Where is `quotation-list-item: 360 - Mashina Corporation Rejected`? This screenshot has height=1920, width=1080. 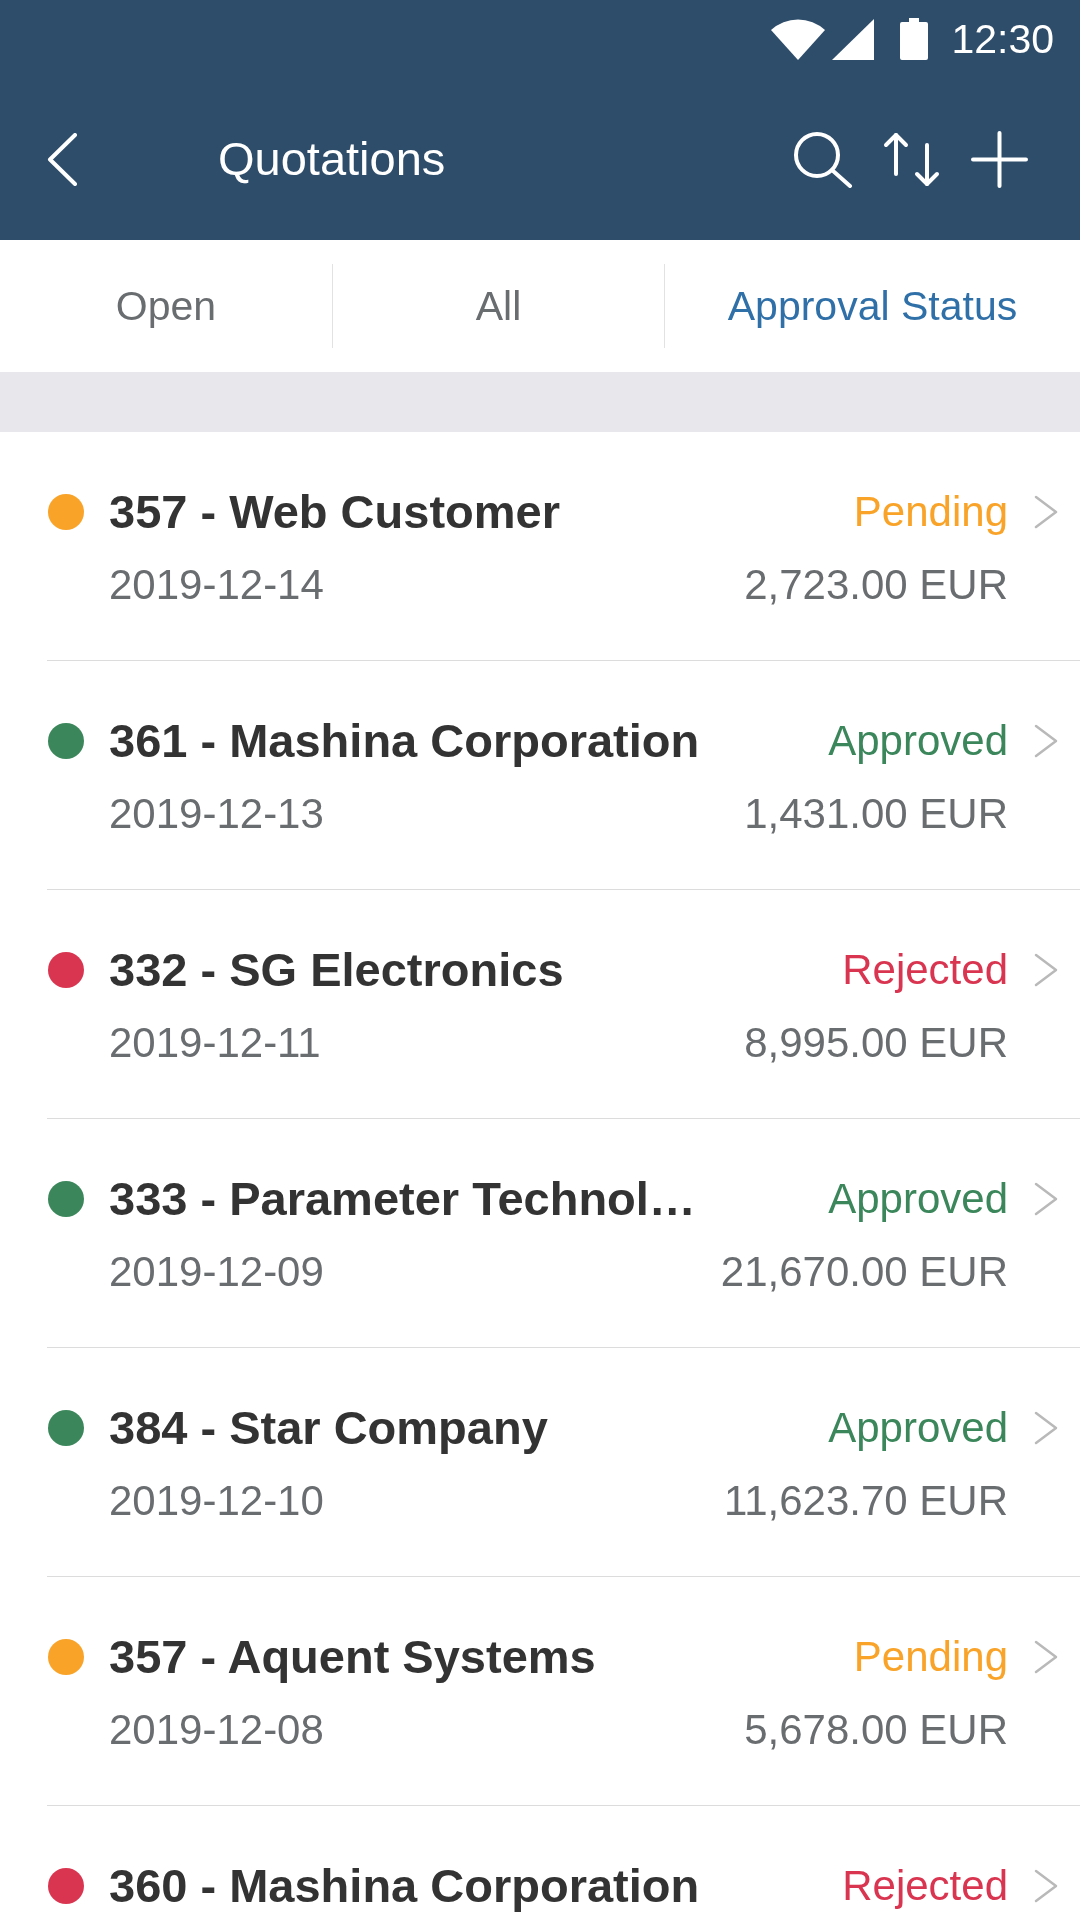
quotation-list-item: 360 - Mashina Corporation Rejected is located at coordinates (563, 1863).